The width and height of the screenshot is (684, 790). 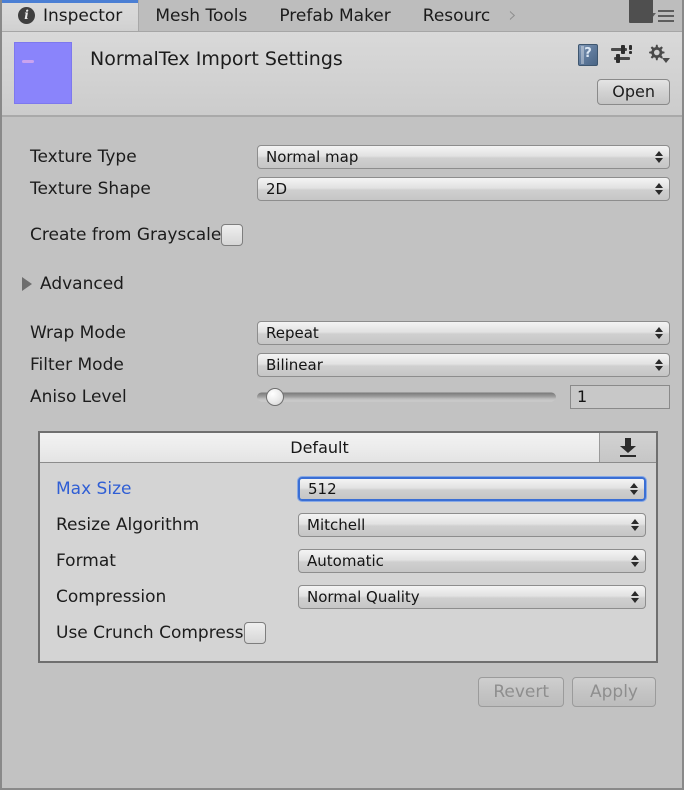 What do you see at coordinates (83, 15) in the screenshot?
I see `tab-inspector-label: Inspector` at bounding box center [83, 15].